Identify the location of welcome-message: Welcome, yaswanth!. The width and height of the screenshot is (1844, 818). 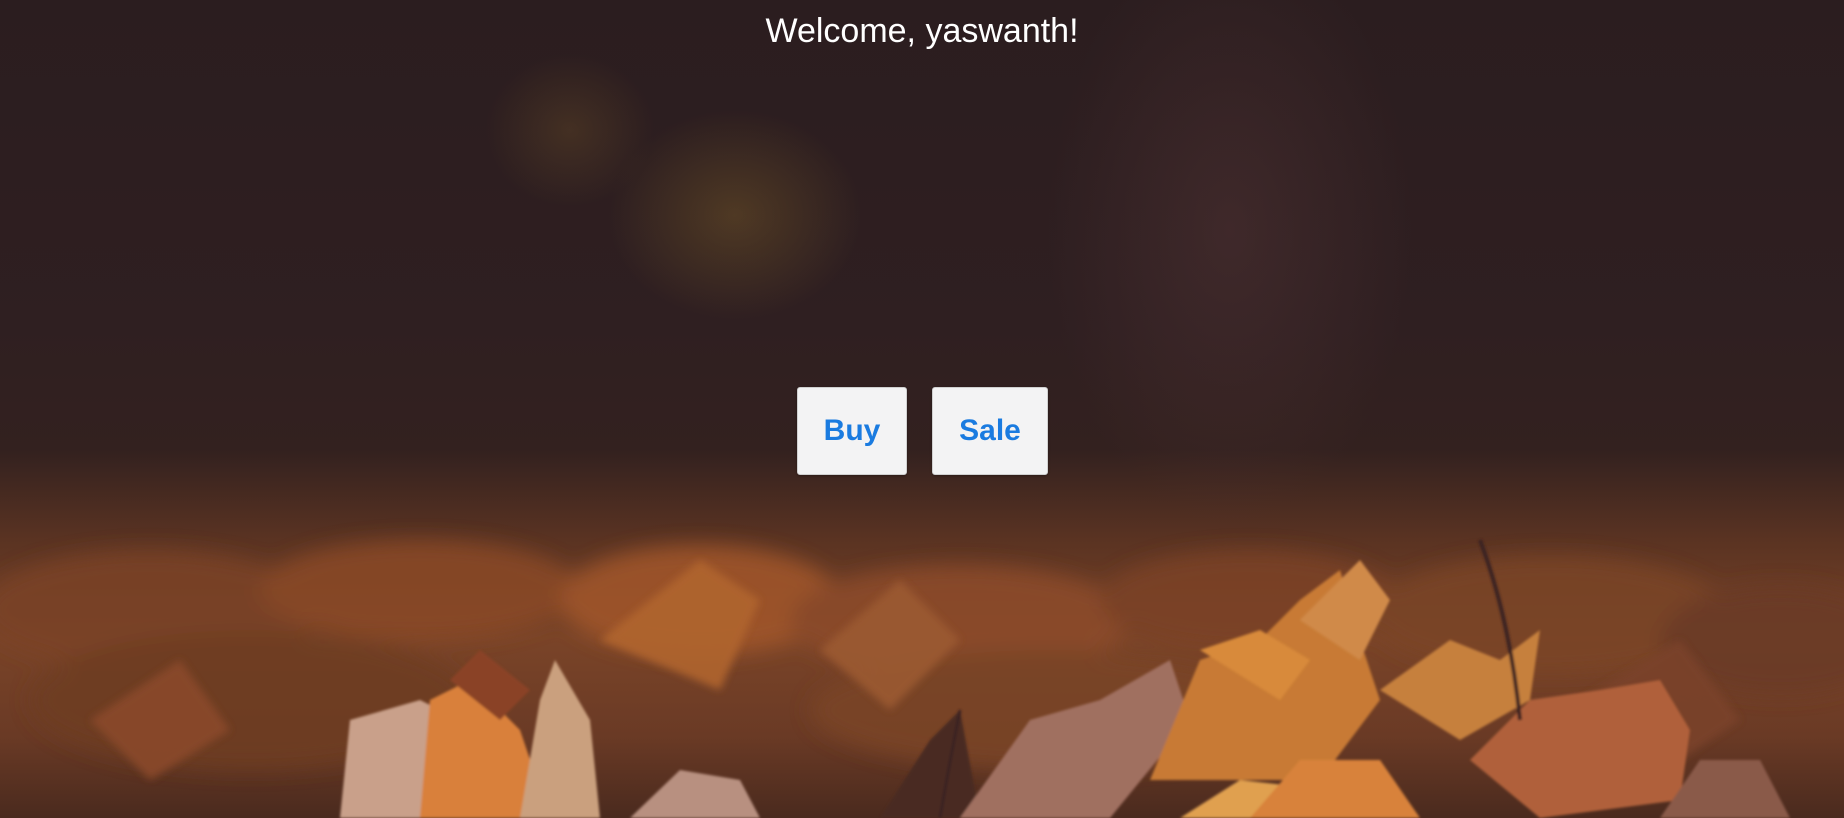
(922, 31).